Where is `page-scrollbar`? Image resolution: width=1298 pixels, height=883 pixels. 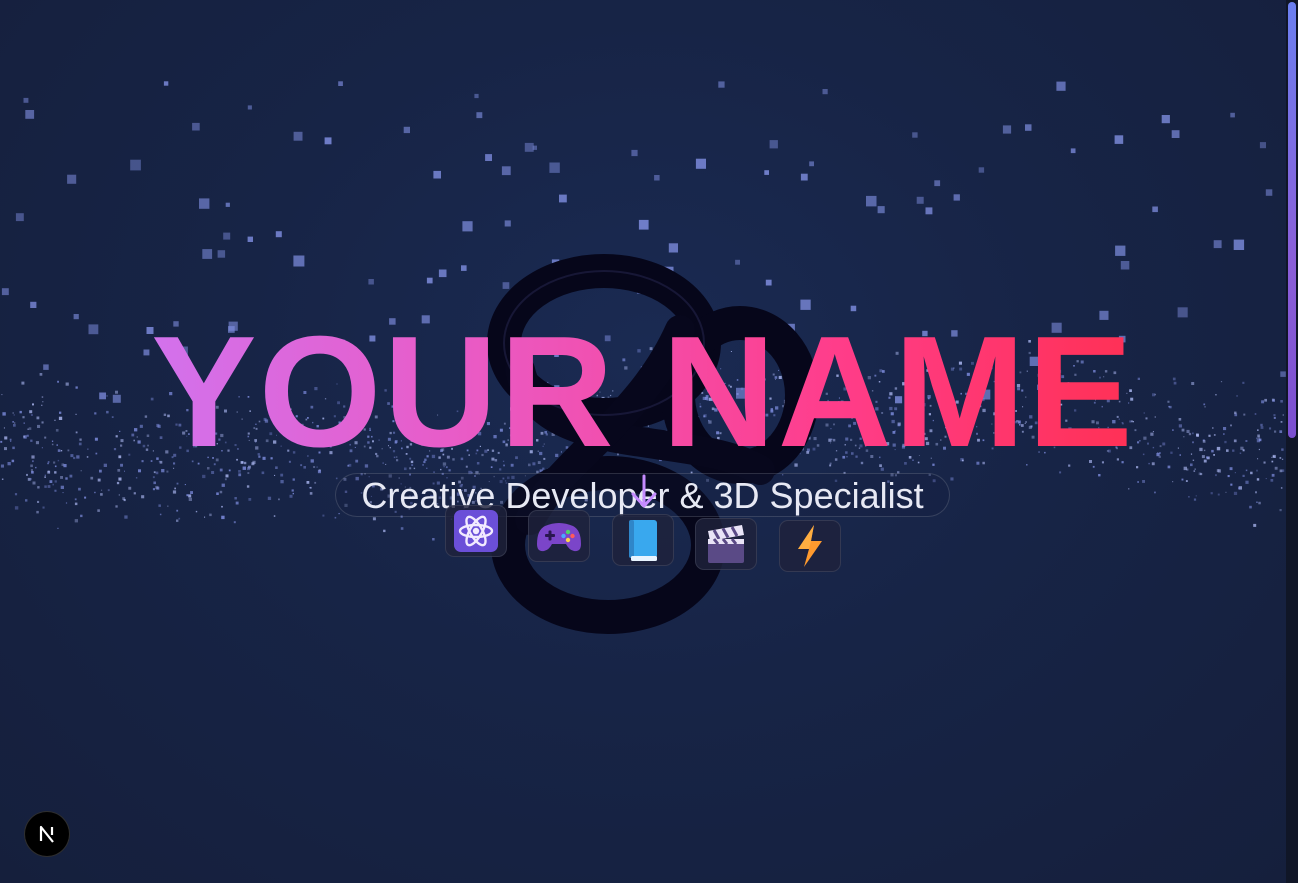 page-scrollbar is located at coordinates (1292, 441).